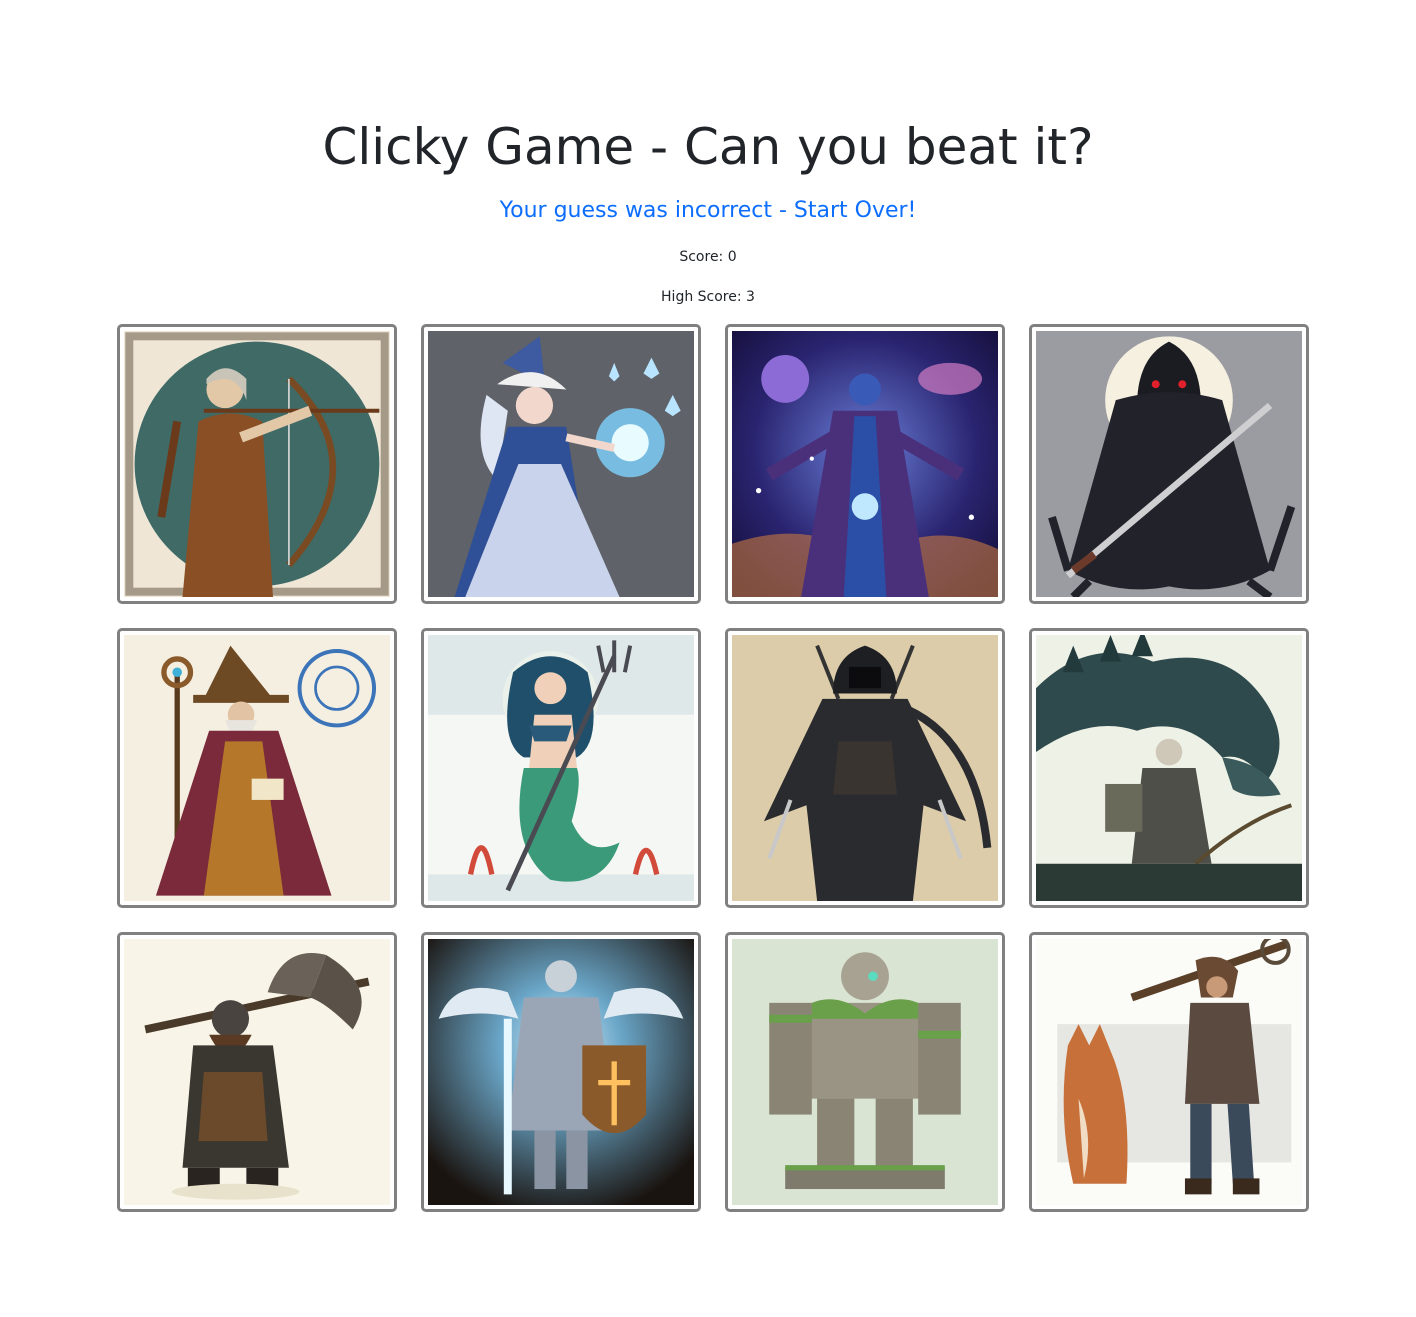  I want to click on dwarf-warrior-card, so click(257, 1072).